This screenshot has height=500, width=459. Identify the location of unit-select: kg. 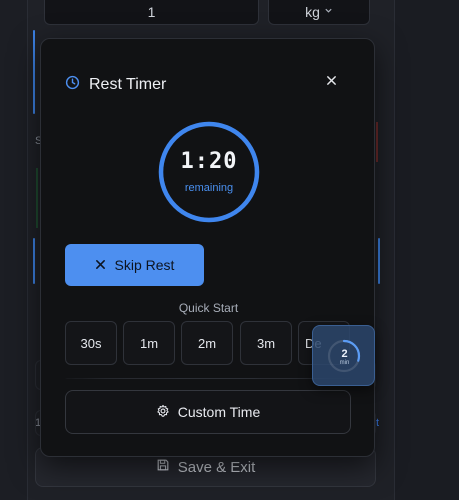
(319, 12).